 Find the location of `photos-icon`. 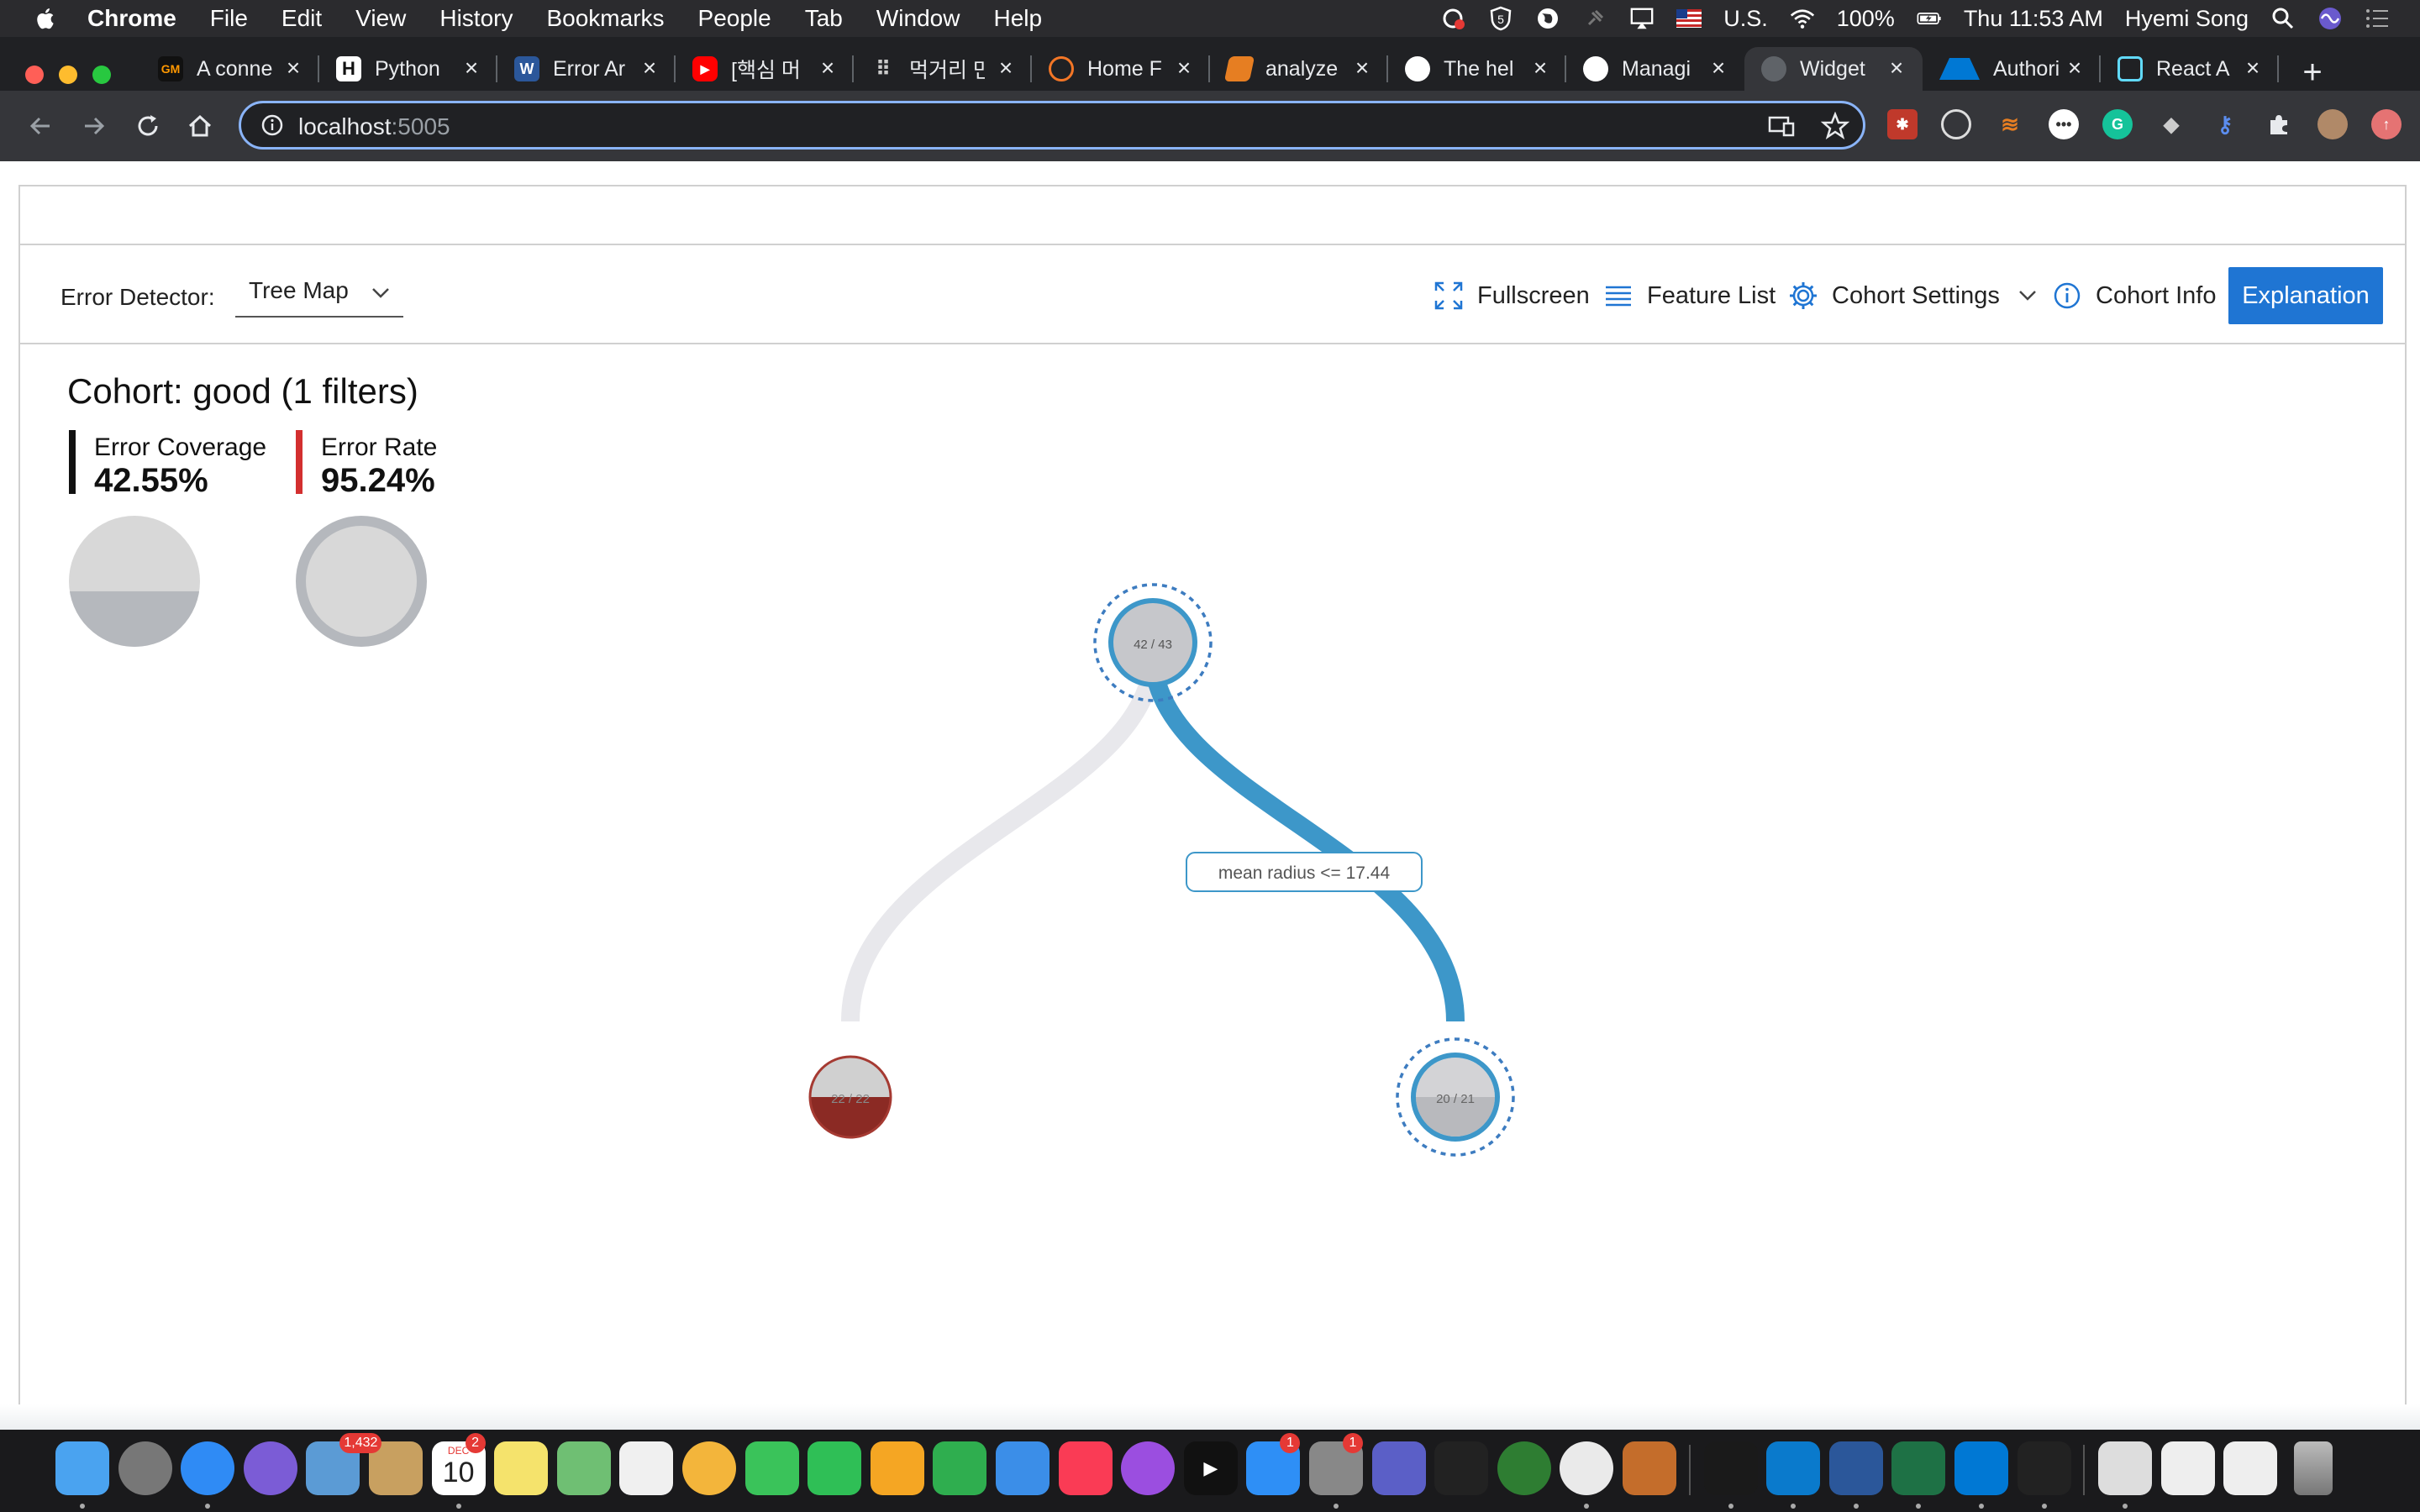

photos-icon is located at coordinates (709, 1468).